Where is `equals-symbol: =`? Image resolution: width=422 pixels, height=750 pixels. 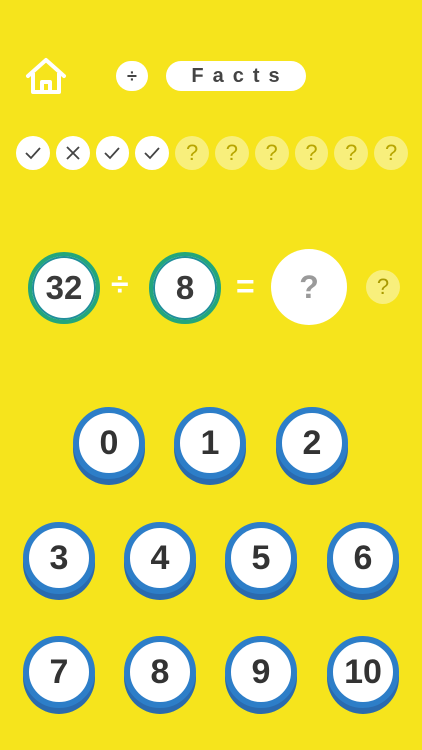
equals-symbol: = is located at coordinates (245, 286).